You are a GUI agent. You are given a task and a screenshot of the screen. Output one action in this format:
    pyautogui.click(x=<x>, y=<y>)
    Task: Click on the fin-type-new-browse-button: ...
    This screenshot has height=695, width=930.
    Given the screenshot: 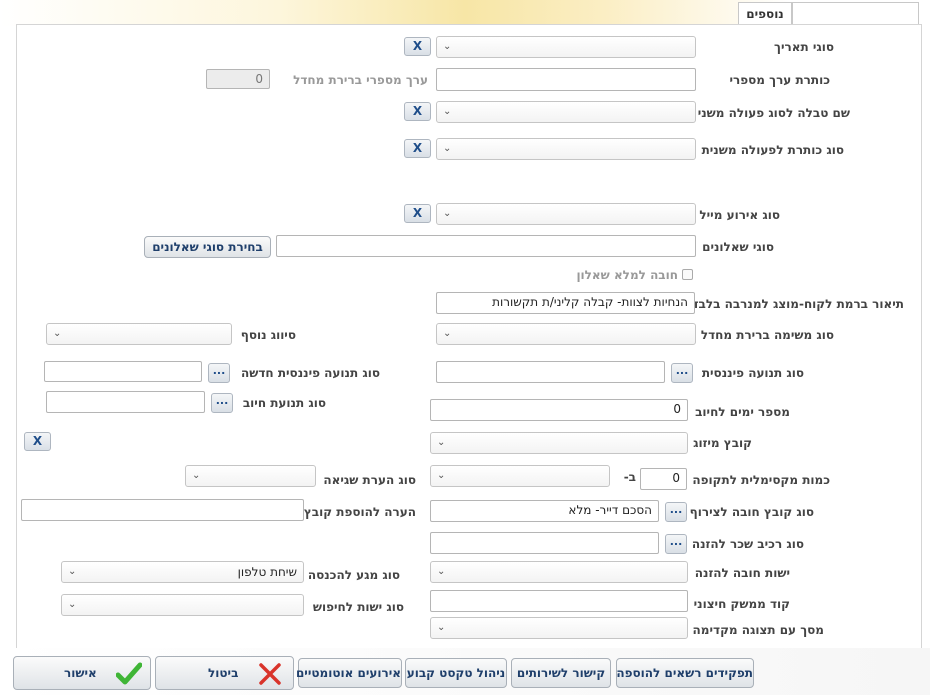 What is the action you would take?
    pyautogui.click(x=219, y=373)
    